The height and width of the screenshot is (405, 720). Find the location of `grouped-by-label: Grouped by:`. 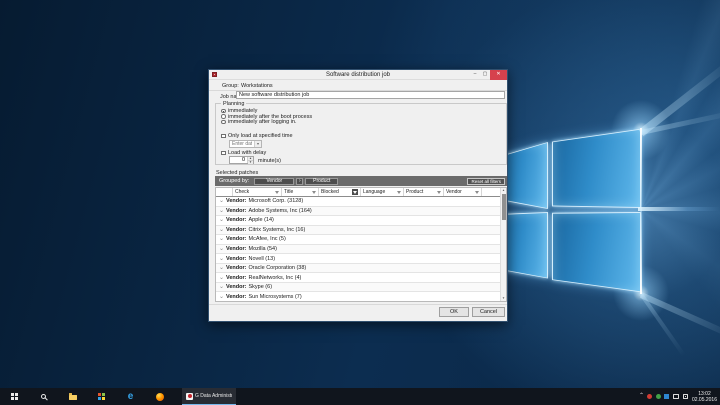

grouped-by-label: Grouped by: is located at coordinates (234, 181).